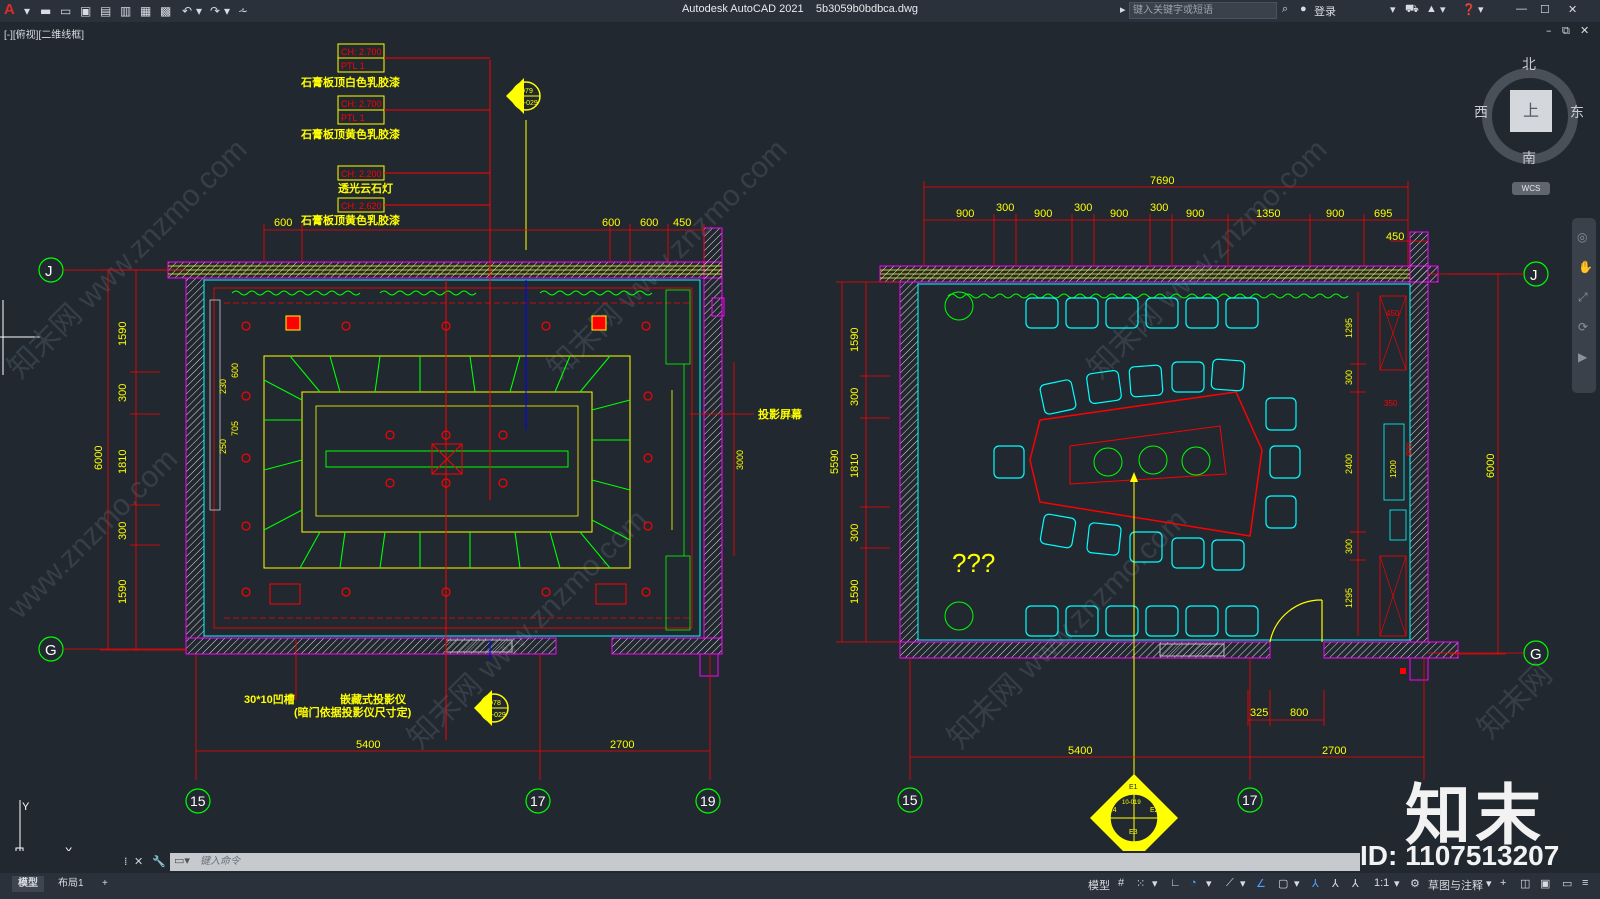 The height and width of the screenshot is (899, 1600). Describe the element at coordinates (361, 206) in the screenshot. I see `svg-text: CH: 2.620` at that location.